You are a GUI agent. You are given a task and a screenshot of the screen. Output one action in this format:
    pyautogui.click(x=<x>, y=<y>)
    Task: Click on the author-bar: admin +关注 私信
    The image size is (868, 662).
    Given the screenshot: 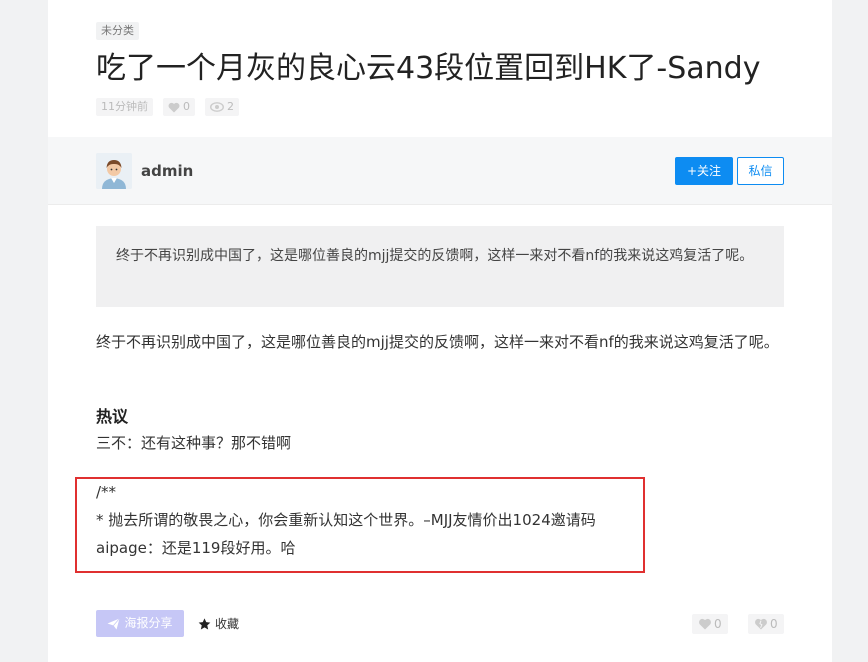 What is the action you would take?
    pyautogui.click(x=440, y=171)
    